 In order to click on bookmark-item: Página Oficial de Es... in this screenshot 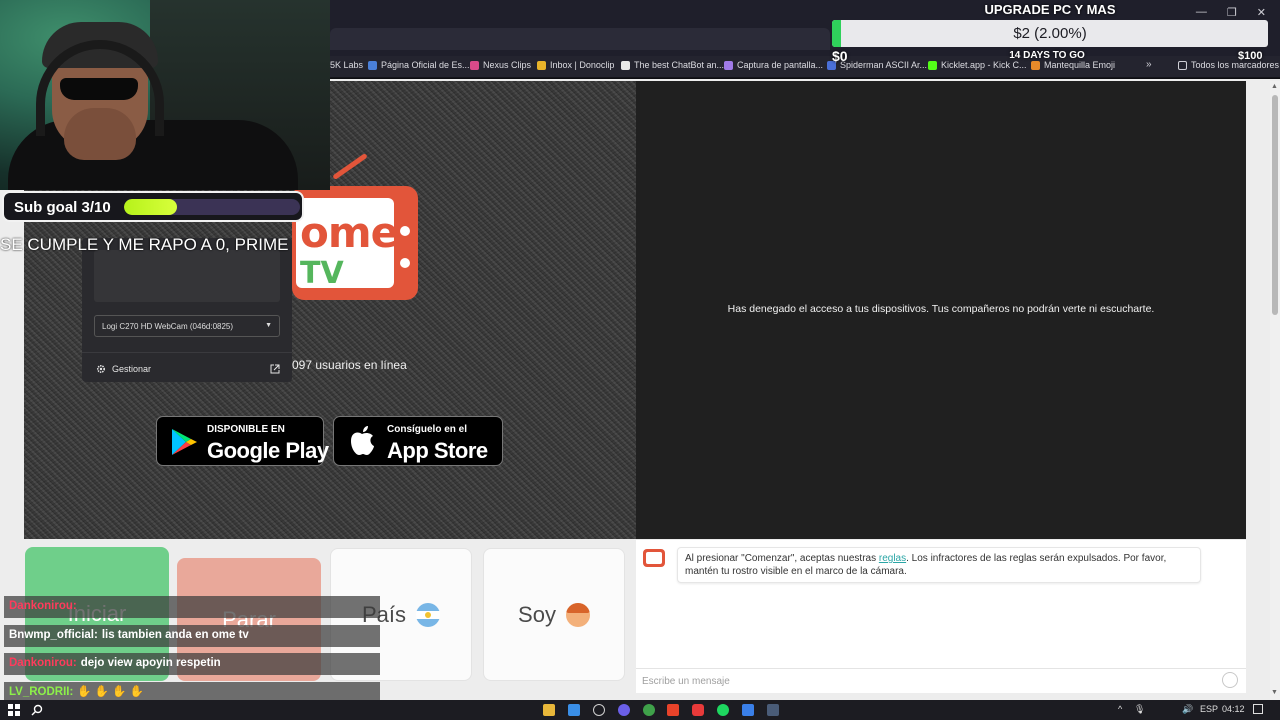, I will do `click(419, 65)`.